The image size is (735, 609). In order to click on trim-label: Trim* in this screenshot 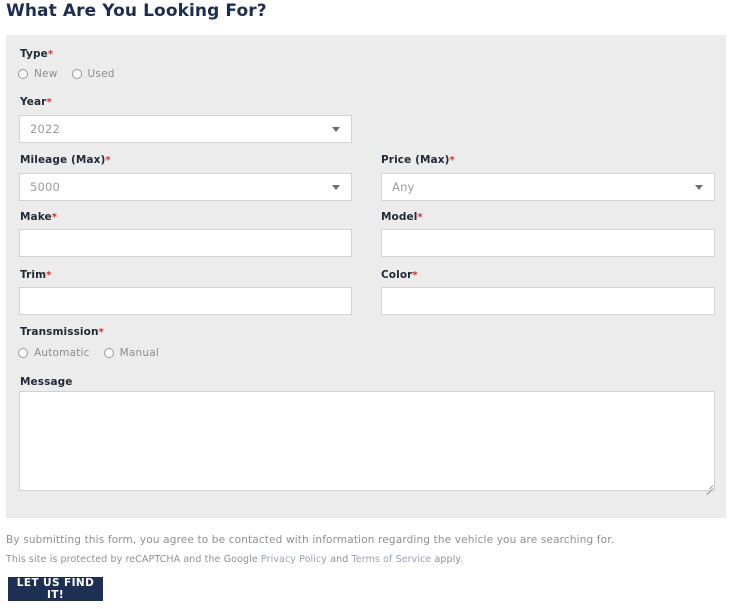, I will do `click(36, 275)`.